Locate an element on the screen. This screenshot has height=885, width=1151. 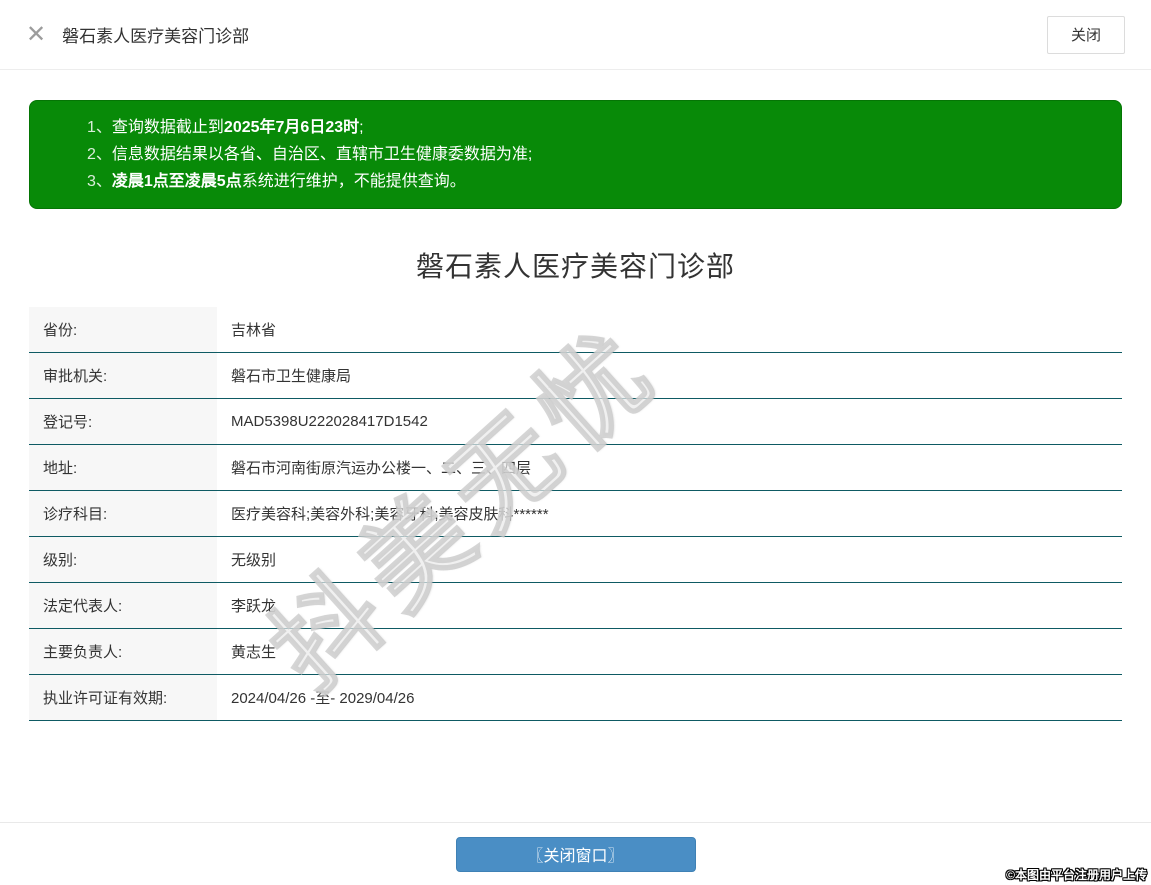
row-label: 执业许可证有效期: is located at coordinates (123, 697).